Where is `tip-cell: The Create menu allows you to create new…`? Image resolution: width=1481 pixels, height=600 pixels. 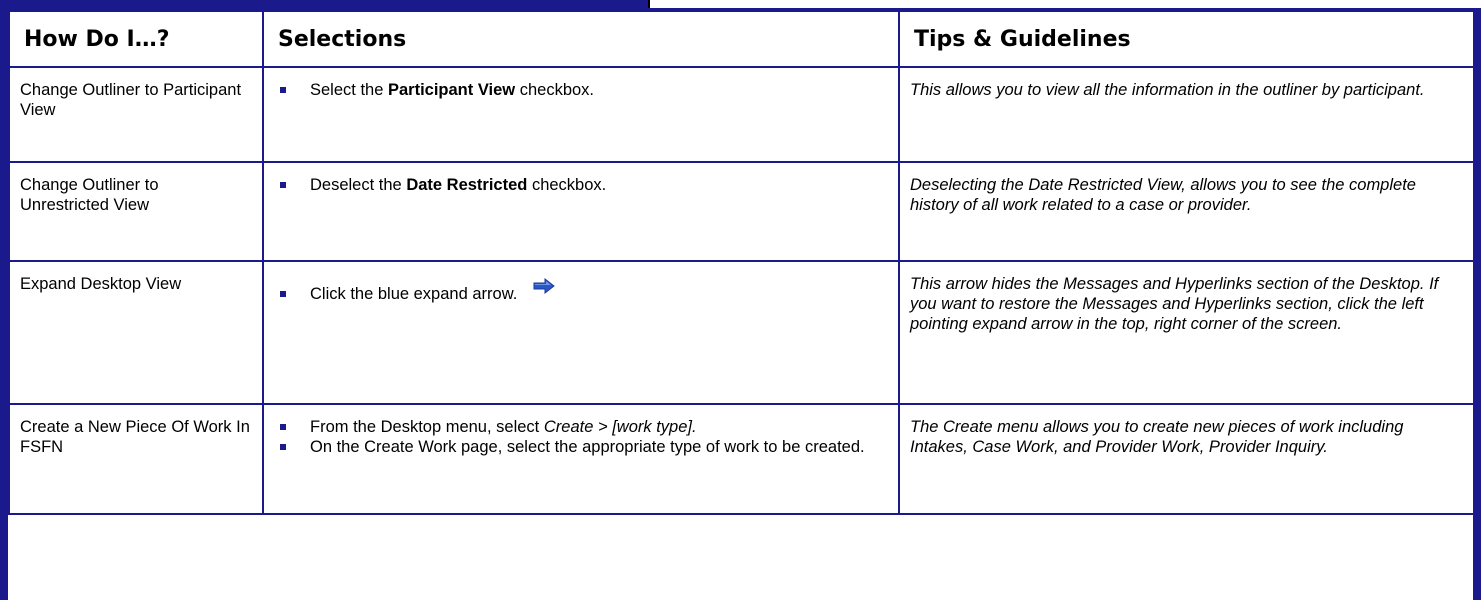
tip-cell: The Create menu allows you to create new… is located at coordinates (1186, 459).